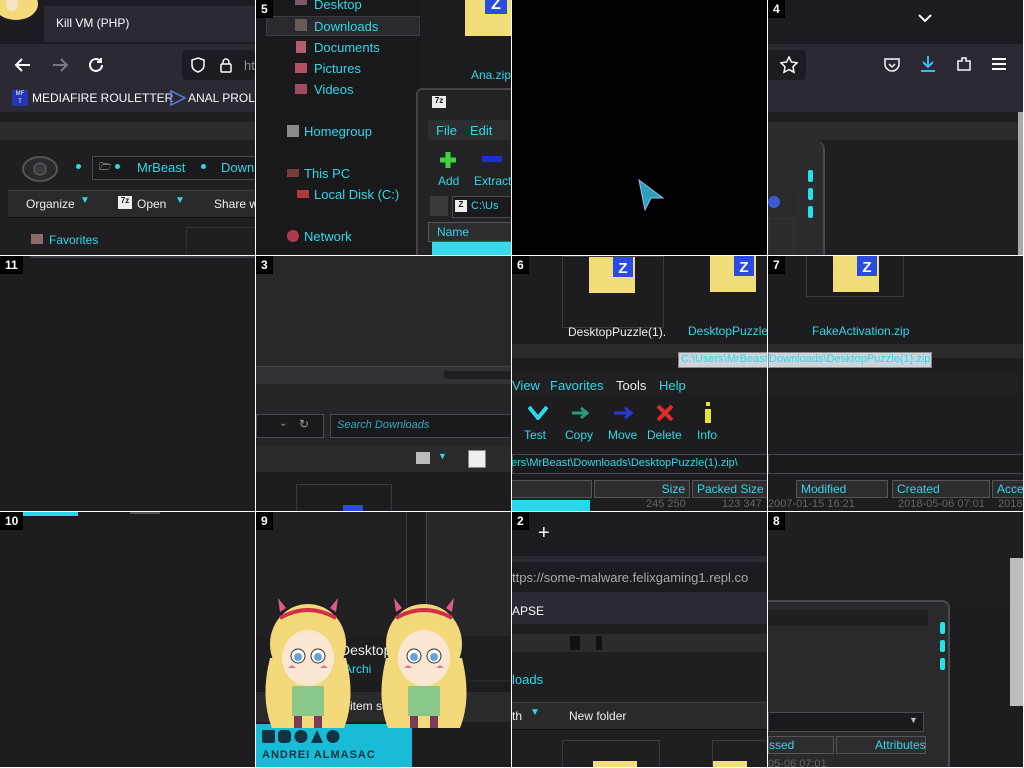 The height and width of the screenshot is (768, 1024). What do you see at coordinates (708, 413) in the screenshot?
I see `info-icon` at bounding box center [708, 413].